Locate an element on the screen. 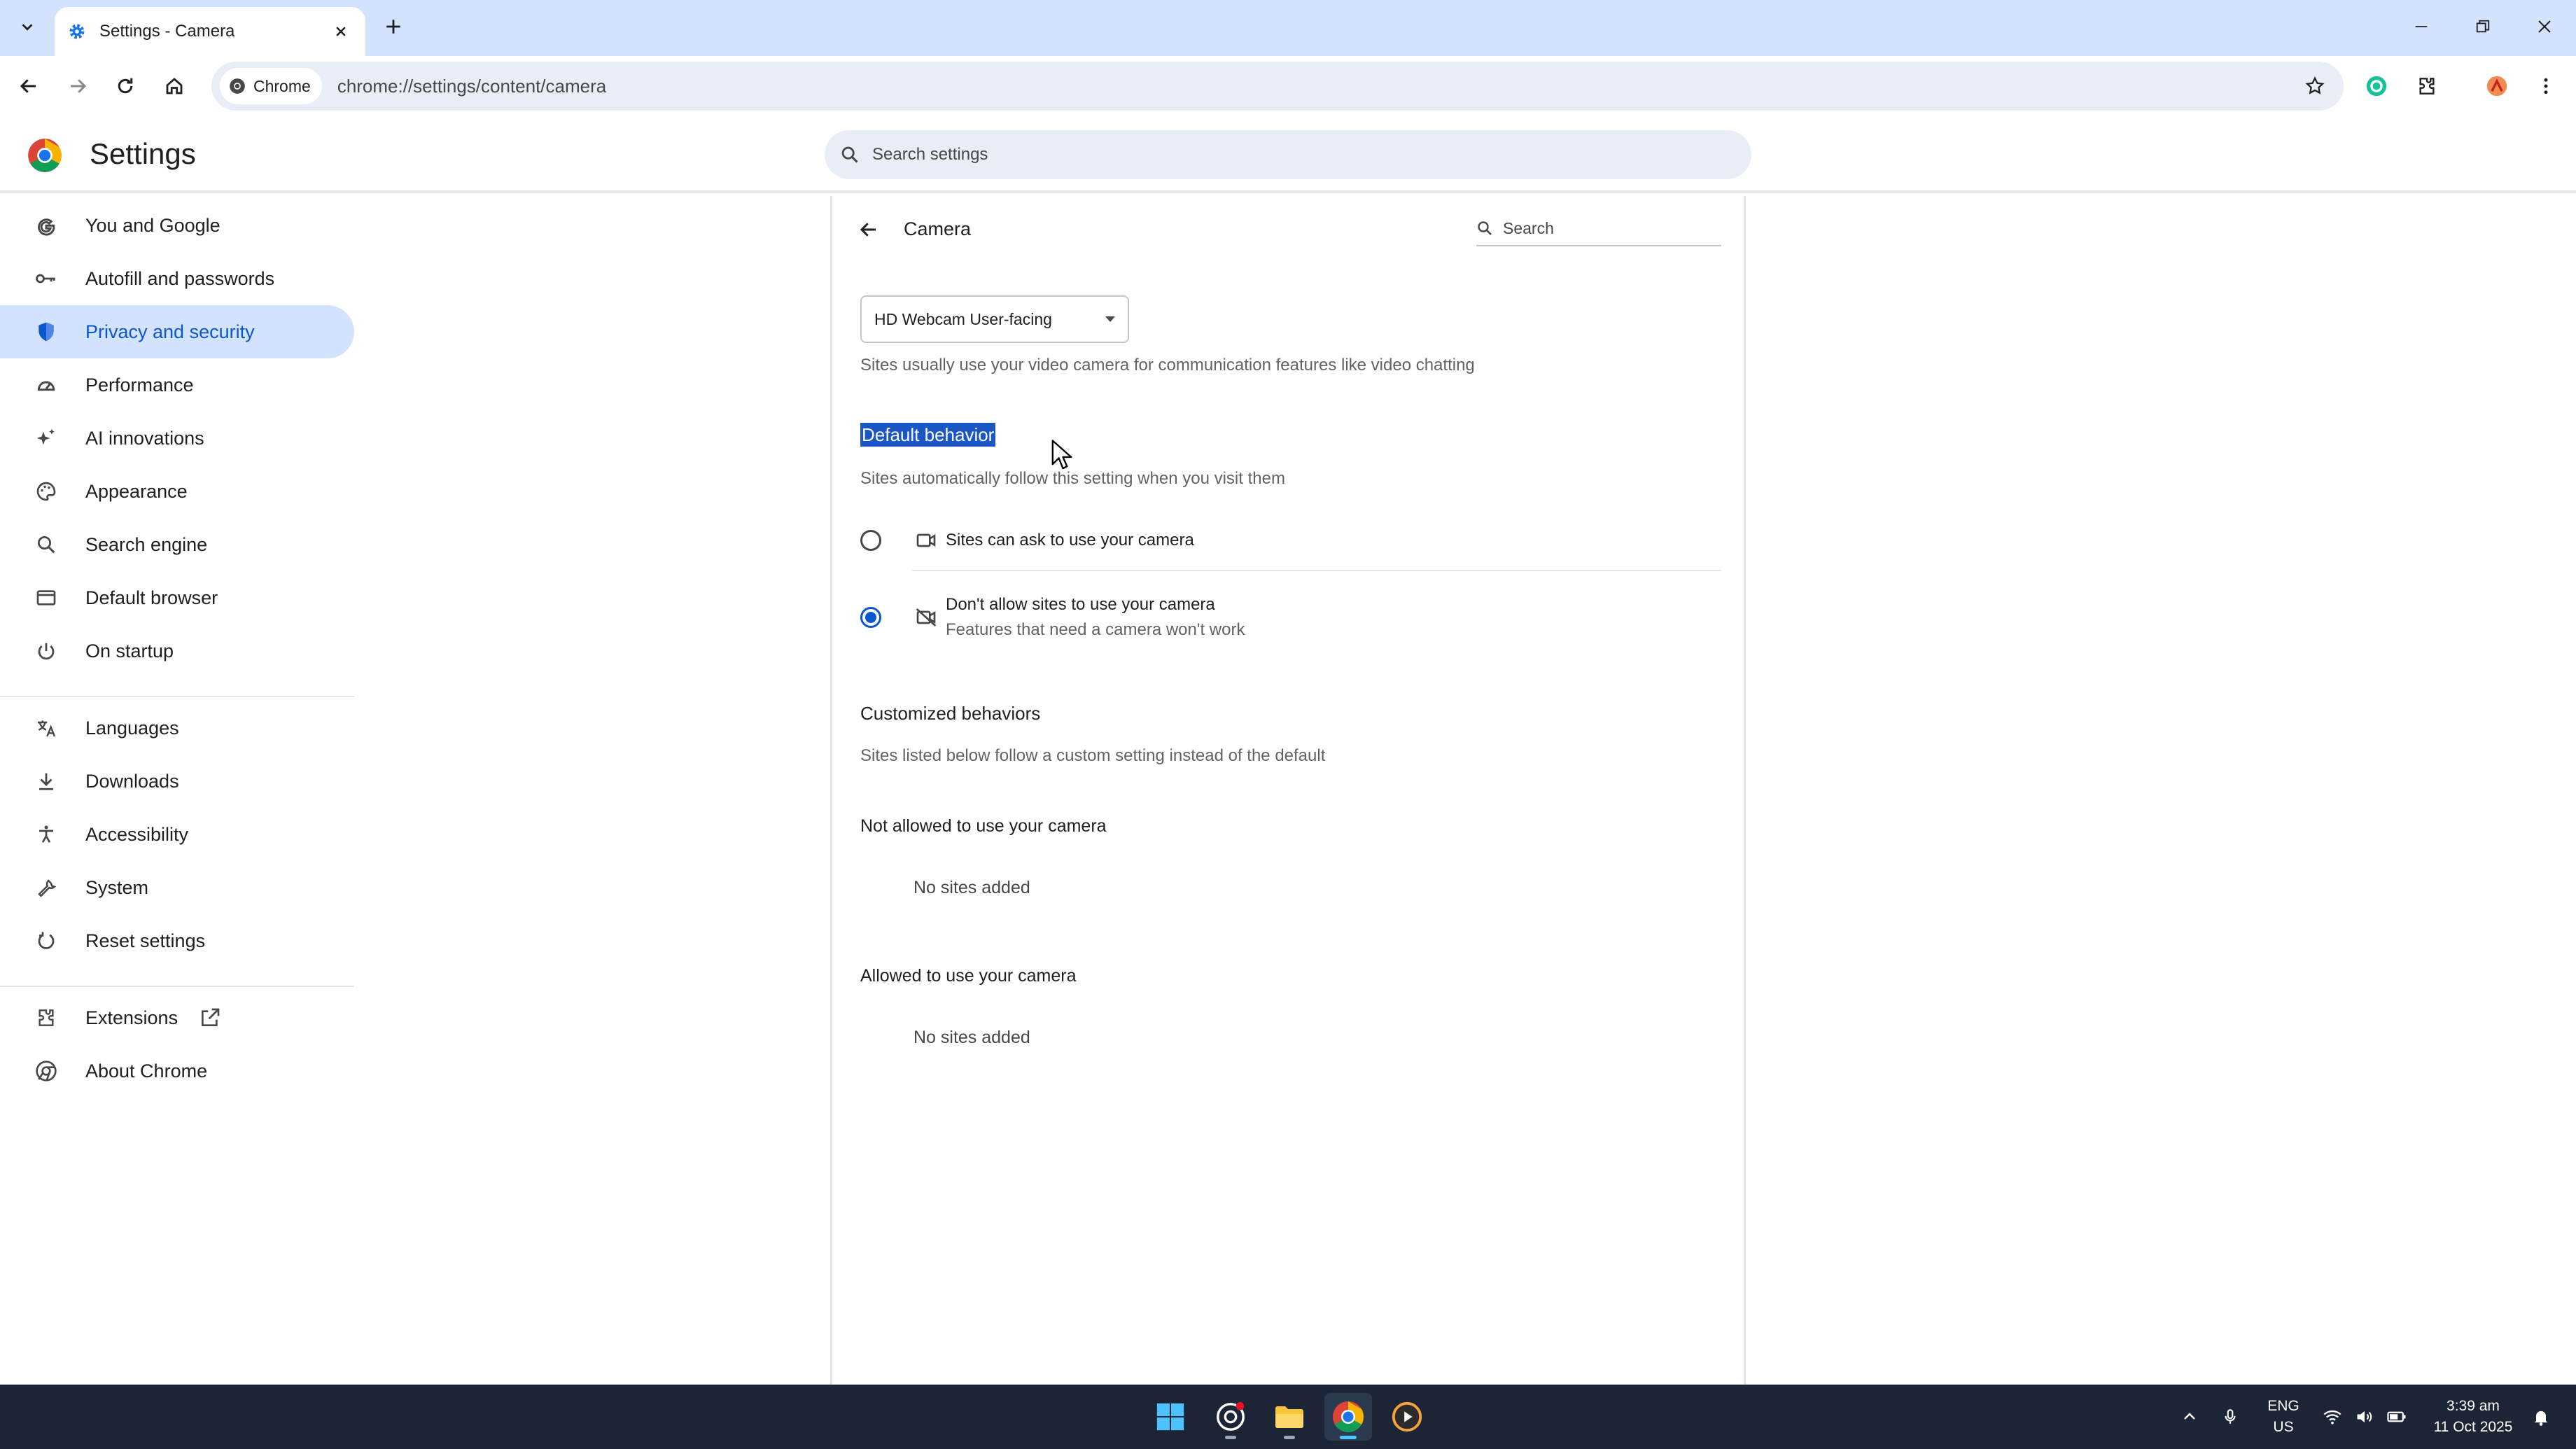  sidebar-item-autofill: Autofill and passwords is located at coordinates (177, 278).